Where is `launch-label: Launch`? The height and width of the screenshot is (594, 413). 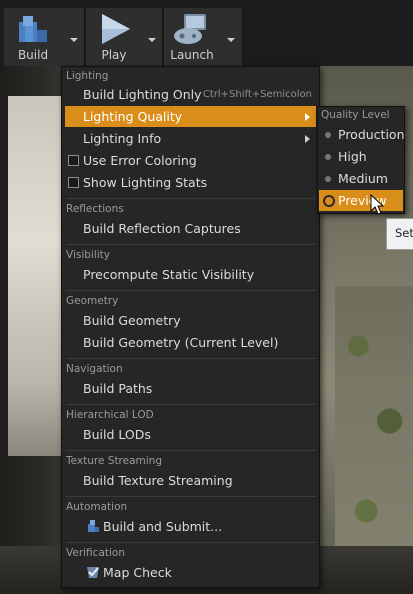
launch-label: Launch is located at coordinates (192, 55).